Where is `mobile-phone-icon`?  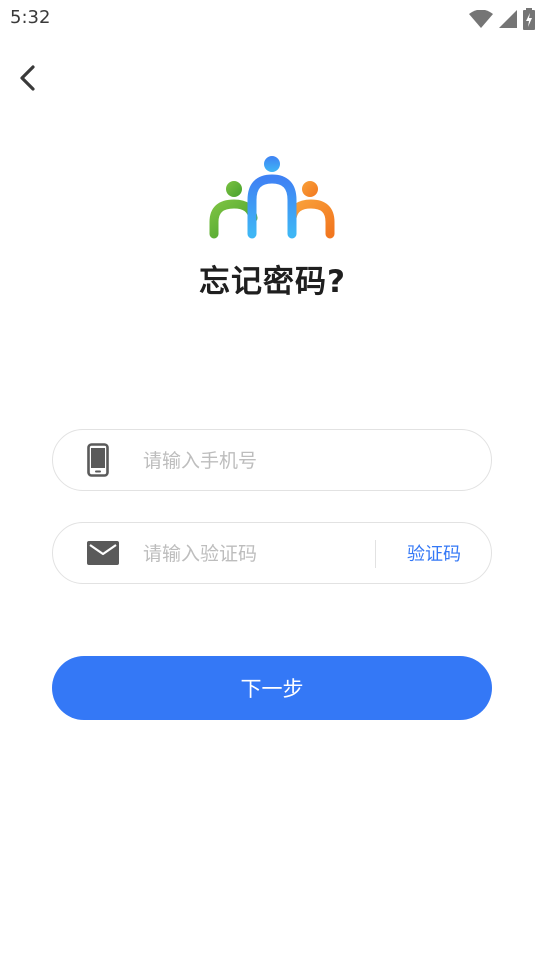 mobile-phone-icon is located at coordinates (98, 460).